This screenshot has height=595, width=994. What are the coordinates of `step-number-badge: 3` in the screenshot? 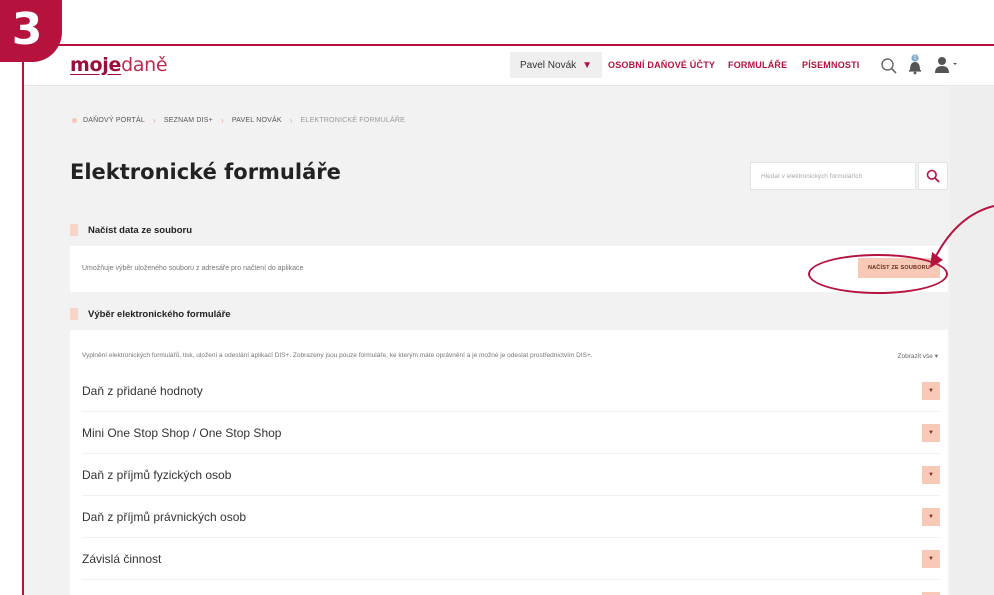 It's located at (31, 31).